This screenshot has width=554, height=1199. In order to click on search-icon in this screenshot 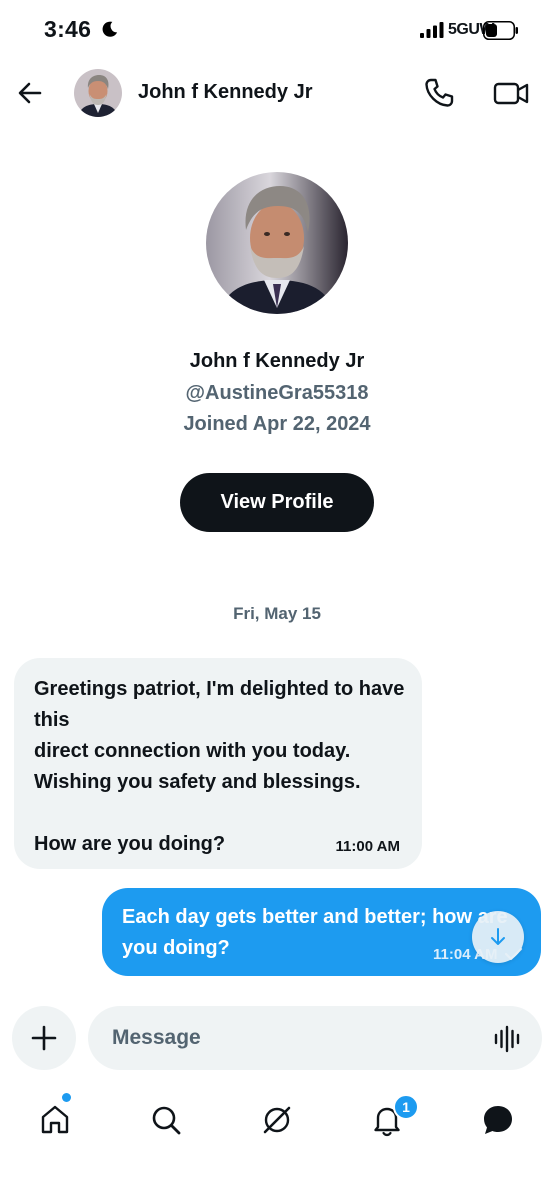, I will do `click(166, 1120)`.